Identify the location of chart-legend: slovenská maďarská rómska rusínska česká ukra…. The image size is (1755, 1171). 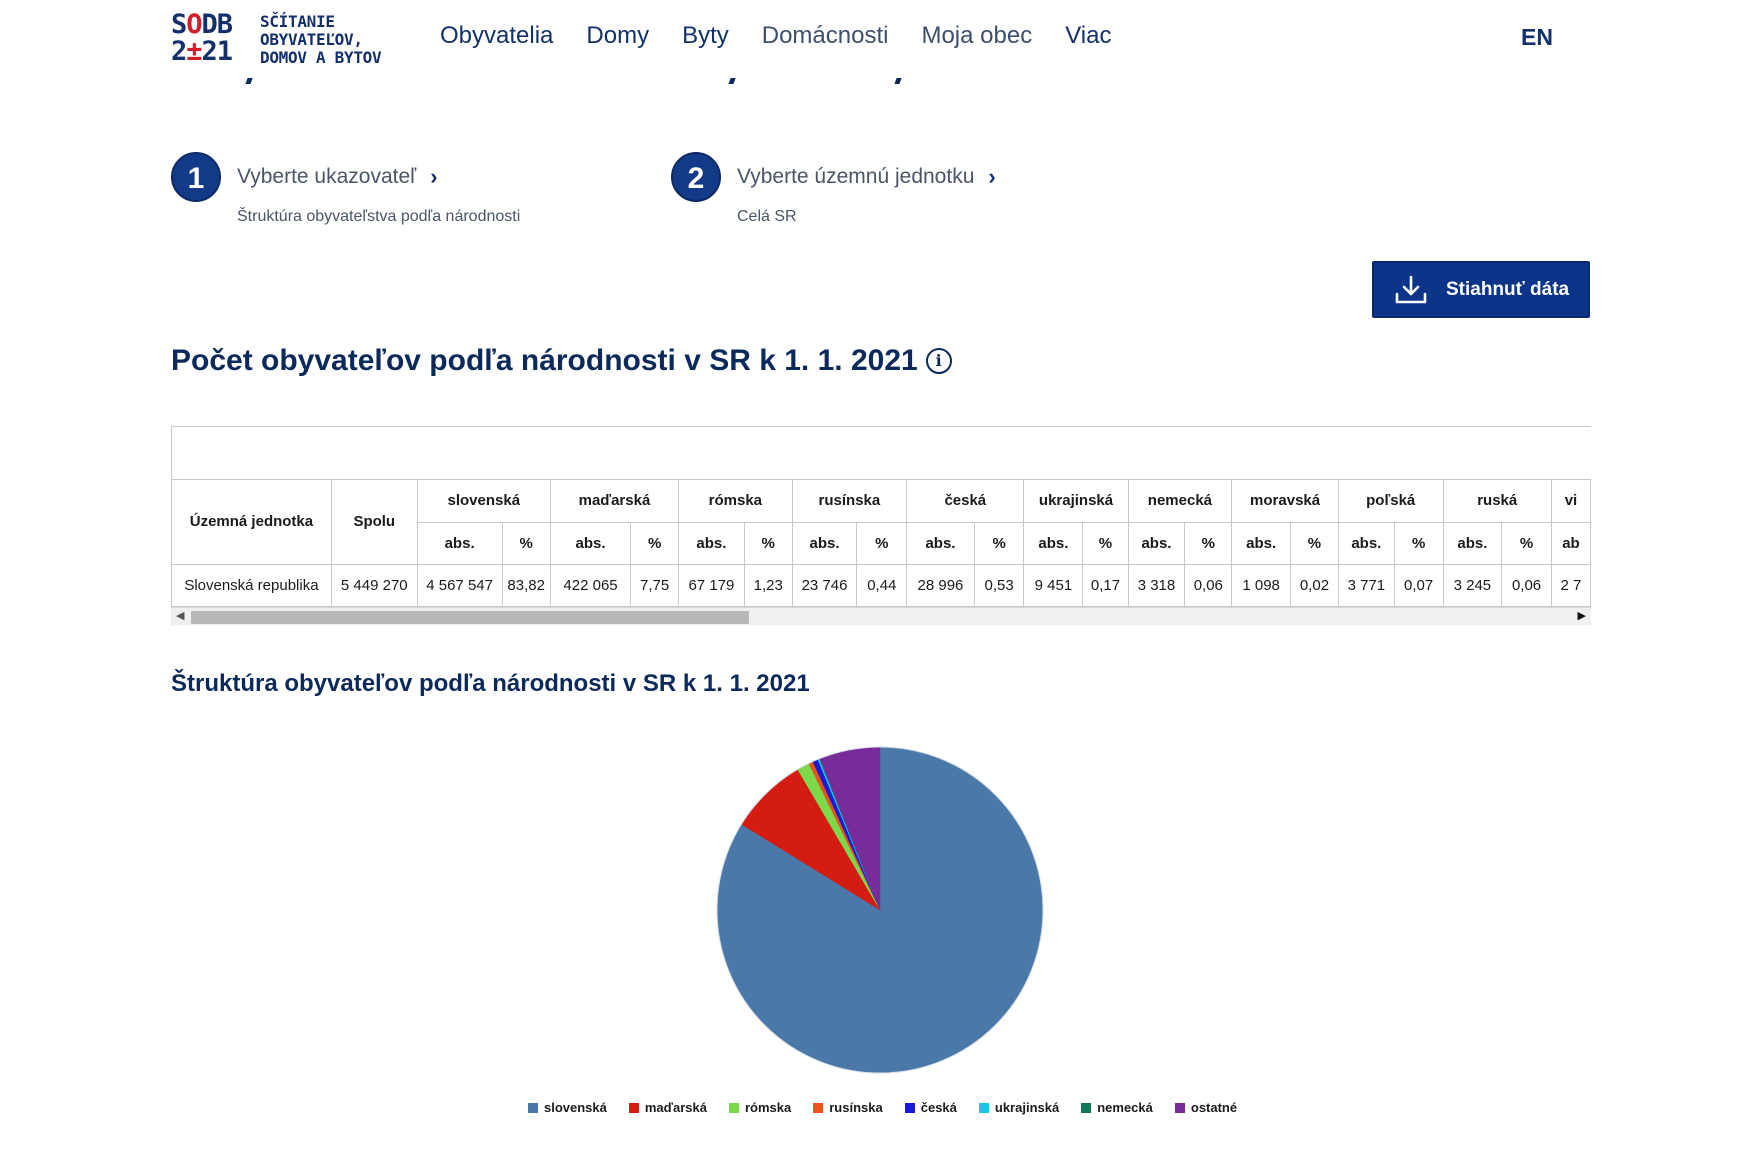
(893, 1107).